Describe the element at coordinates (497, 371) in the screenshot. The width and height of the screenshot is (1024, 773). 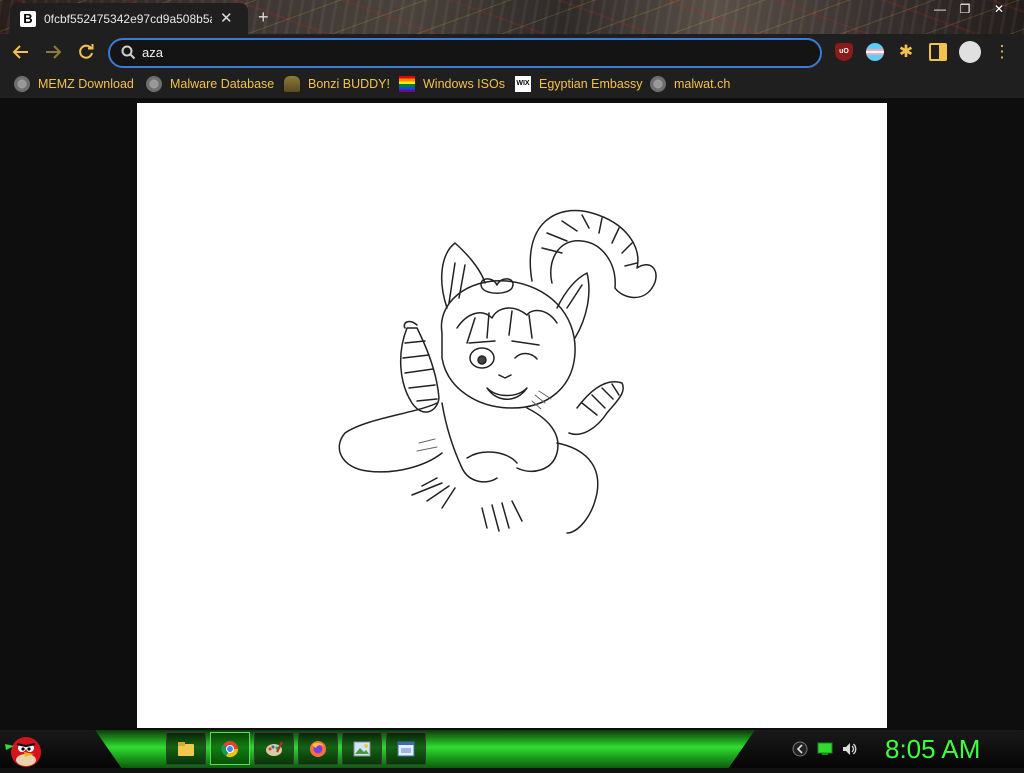
I see `sketch-drawing` at that location.